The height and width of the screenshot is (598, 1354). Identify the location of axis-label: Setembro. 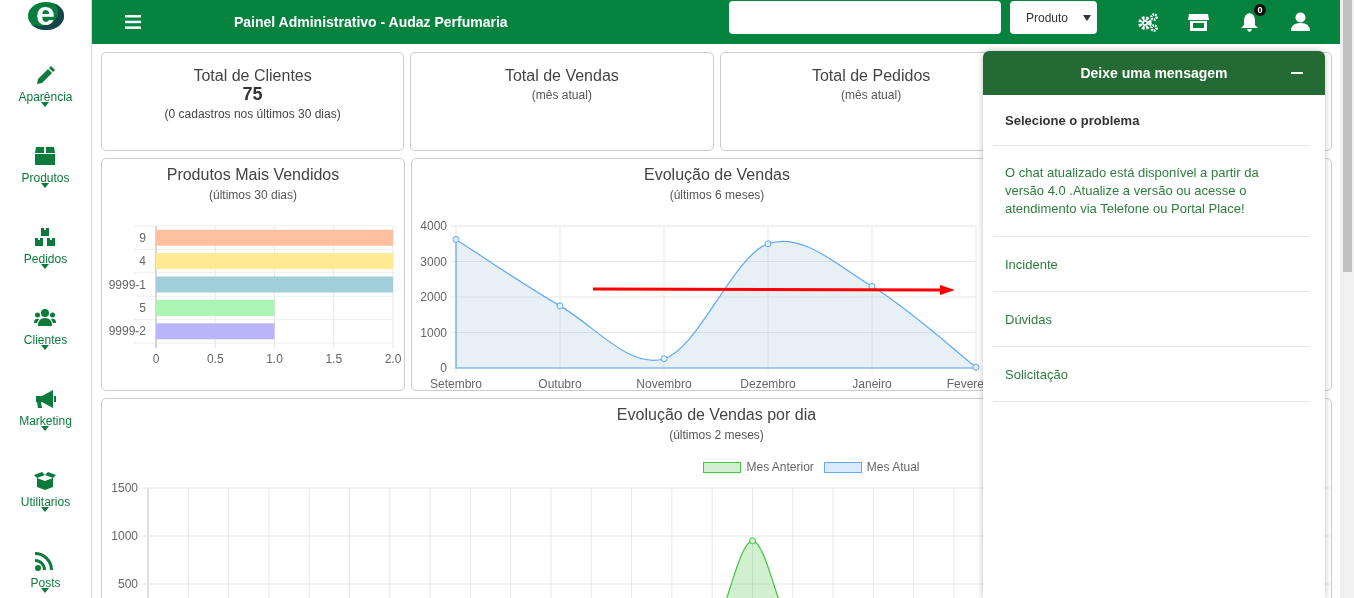
(456, 383).